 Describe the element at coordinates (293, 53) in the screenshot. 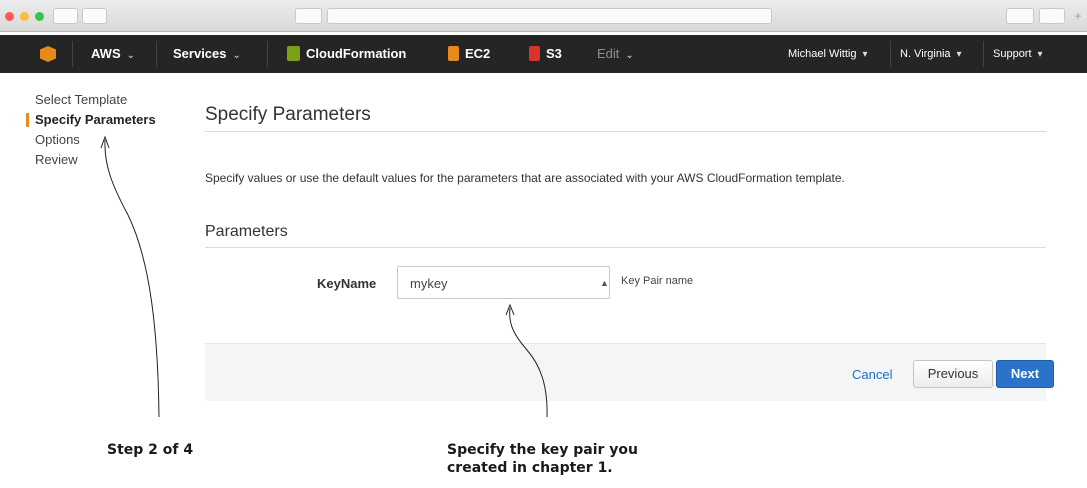

I see `cloudformation-icon` at that location.